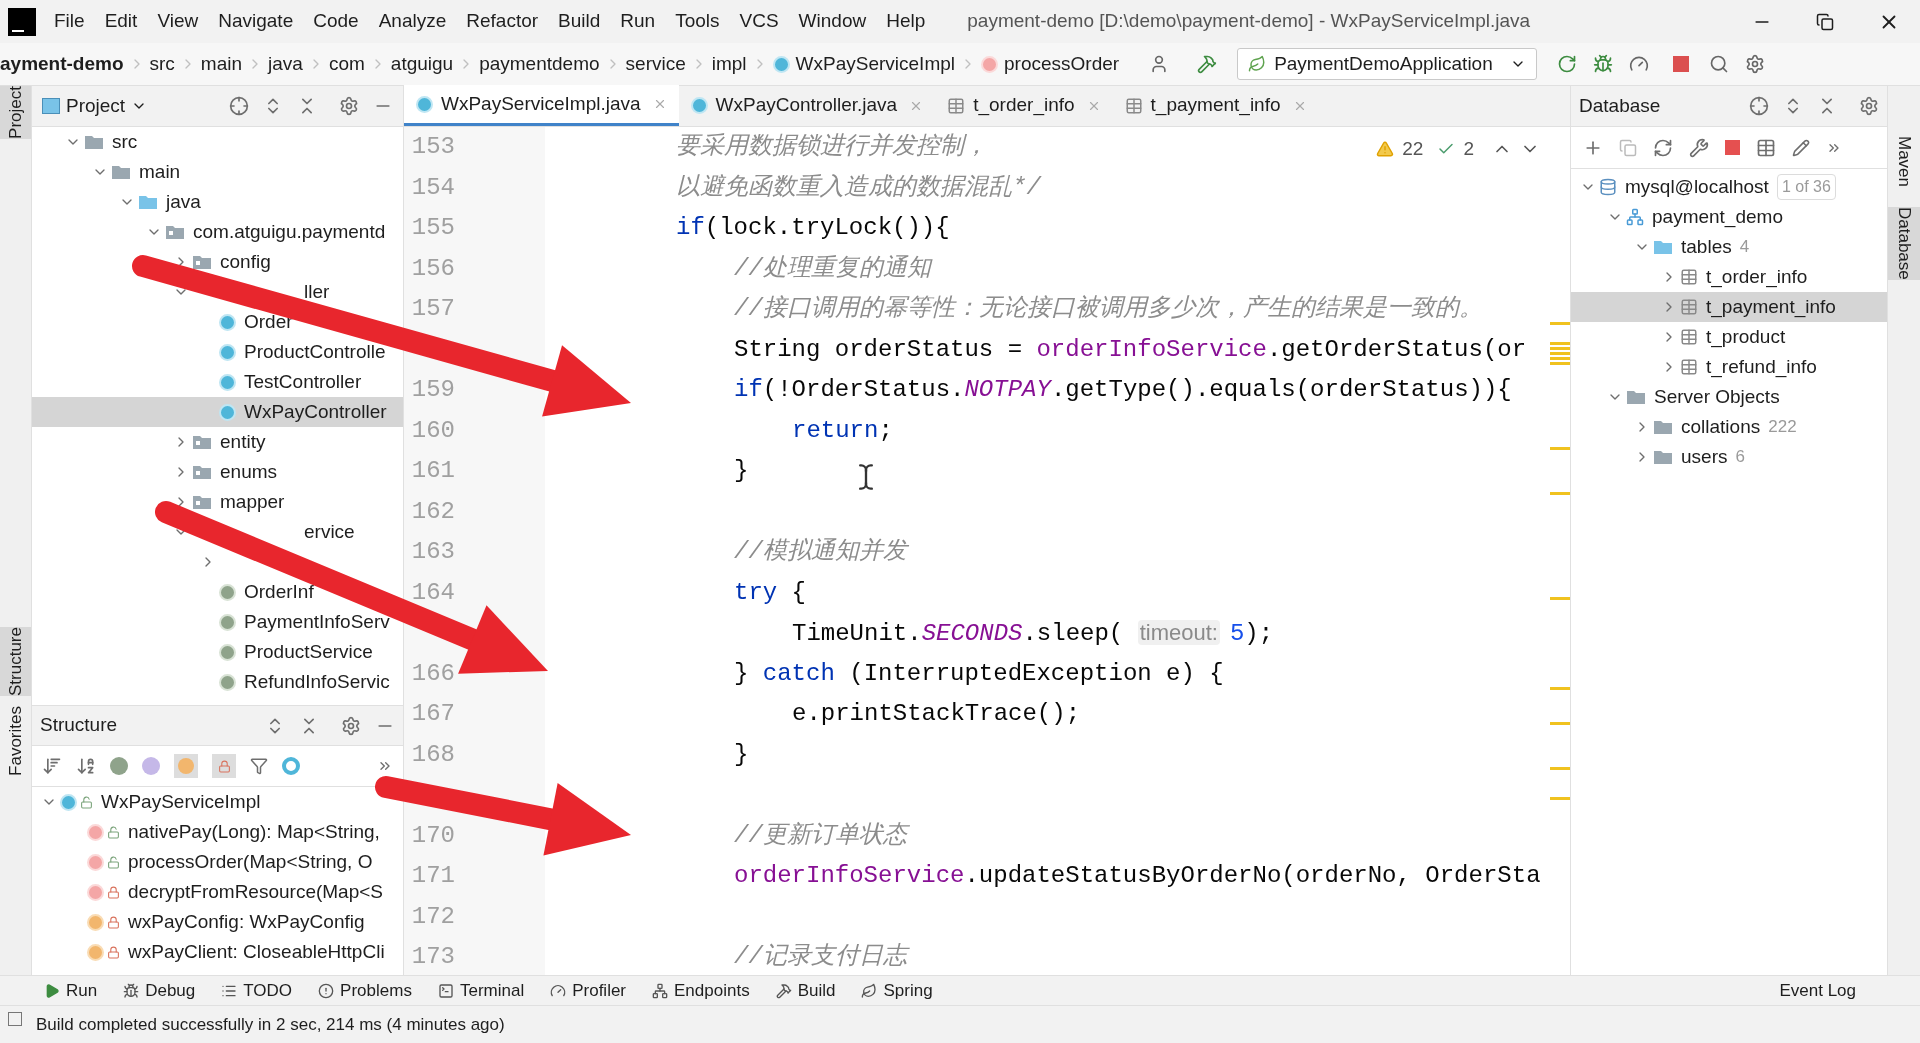 This screenshot has width=1920, height=1043. I want to click on tool-window-tab: Favorites, so click(15, 740).